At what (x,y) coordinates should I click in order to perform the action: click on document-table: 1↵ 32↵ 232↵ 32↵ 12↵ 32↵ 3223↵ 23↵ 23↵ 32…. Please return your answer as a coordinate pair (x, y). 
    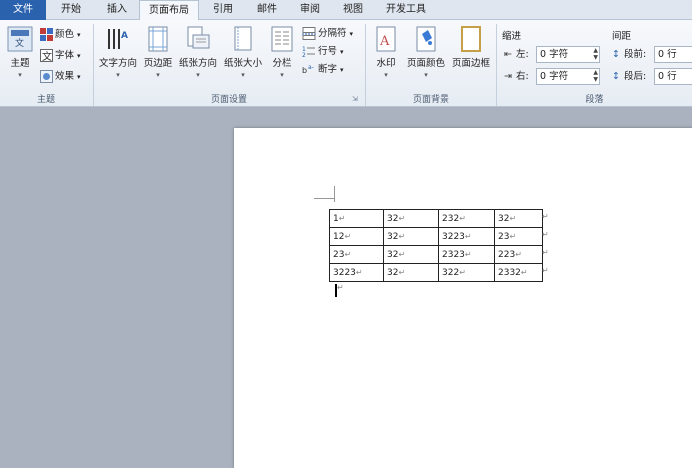
    Looking at the image, I should click on (436, 245).